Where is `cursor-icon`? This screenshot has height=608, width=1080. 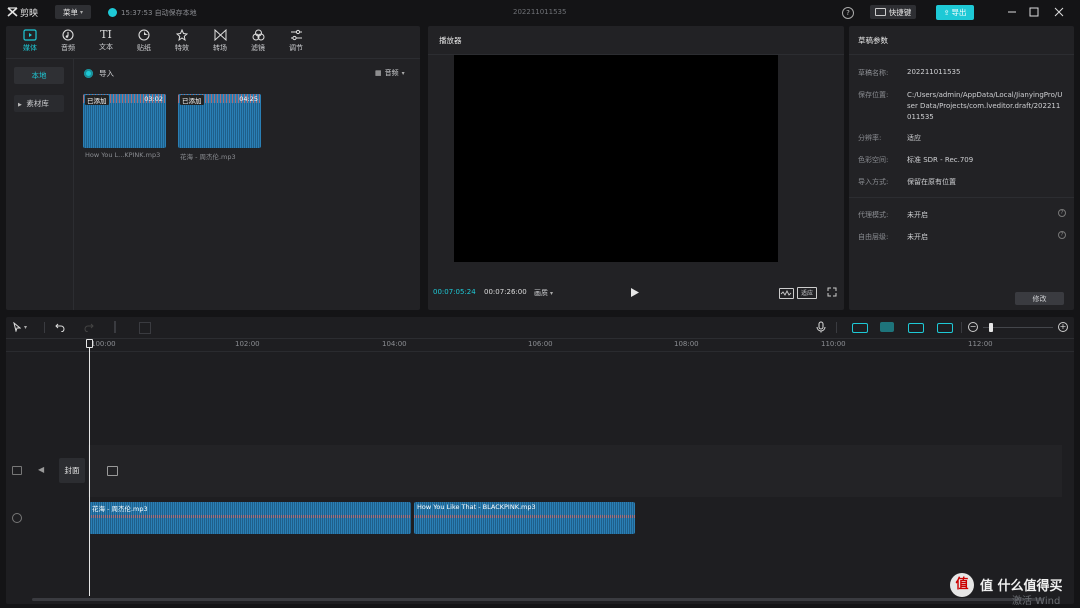 cursor-icon is located at coordinates (17, 327).